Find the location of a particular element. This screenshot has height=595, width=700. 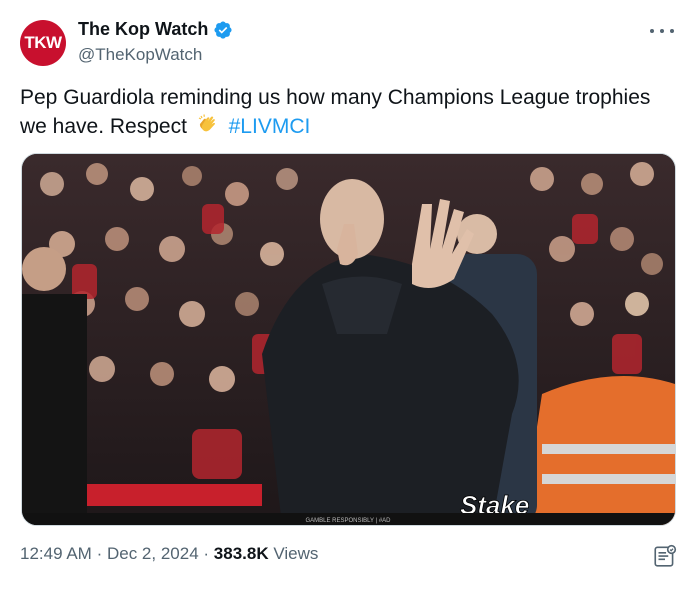

avatar: TKW is located at coordinates (43, 43).